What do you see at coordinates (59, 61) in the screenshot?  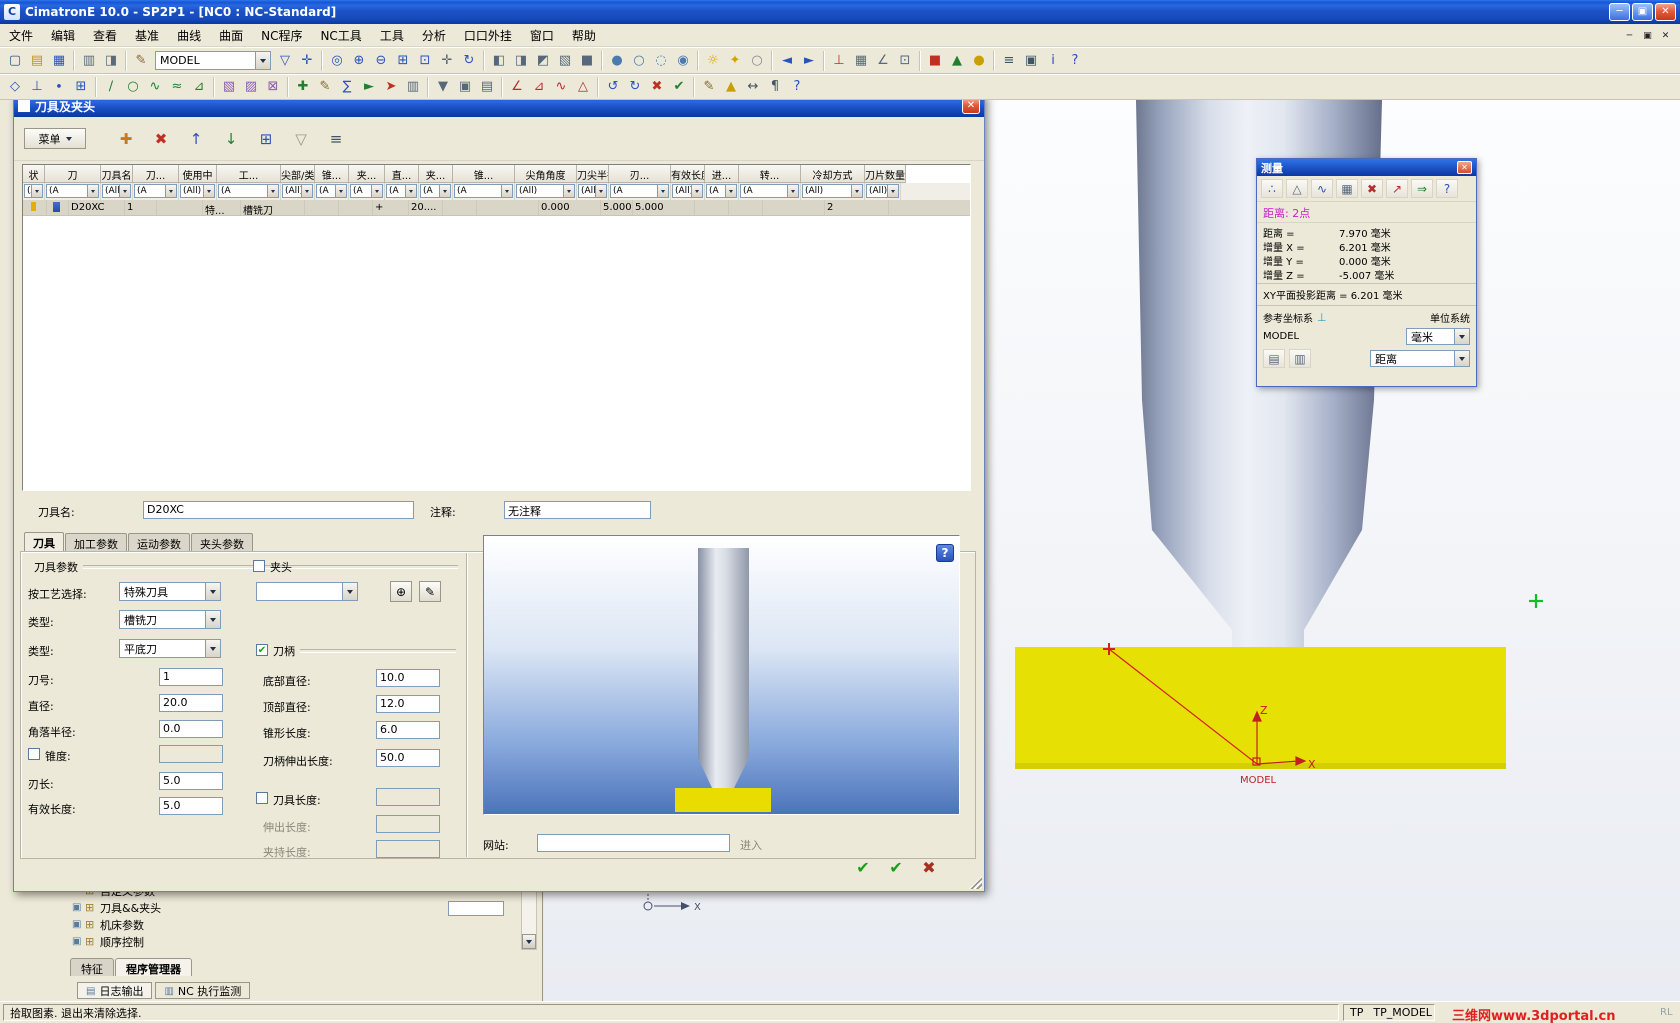 I see `save-icon: ▦` at bounding box center [59, 61].